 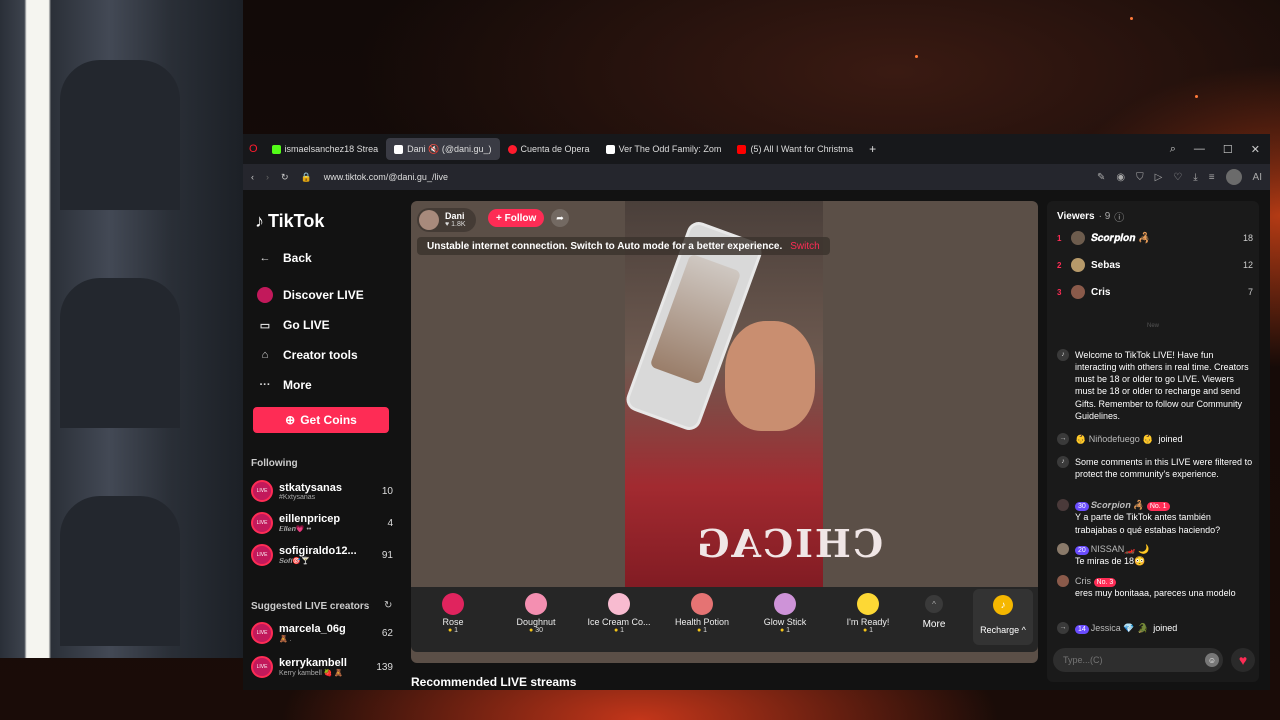 I want to click on like-heart-icon: ♥, so click(x=1243, y=660).